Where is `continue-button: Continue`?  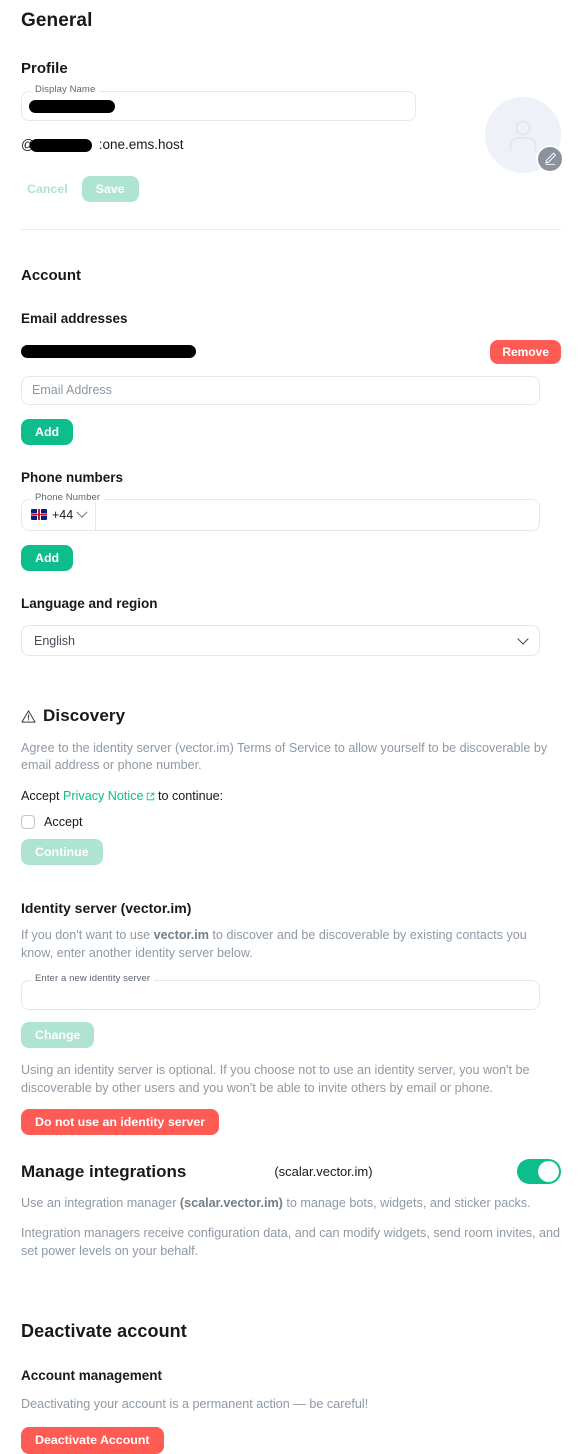 continue-button: Continue is located at coordinates (62, 852).